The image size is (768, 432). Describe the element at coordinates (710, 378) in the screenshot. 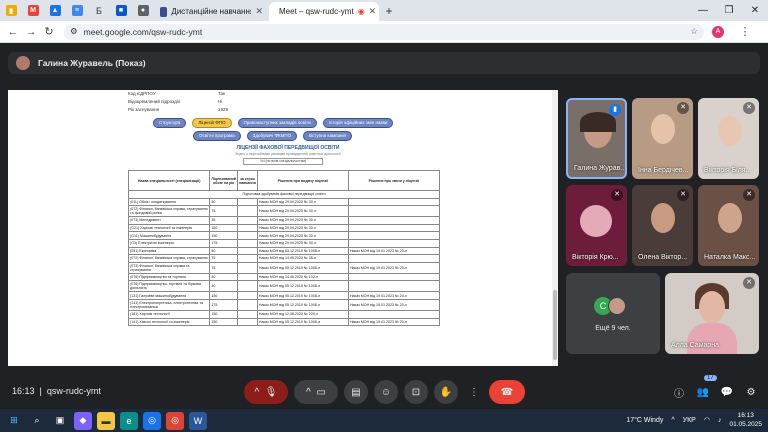

I see `participant-count-badge: 17` at that location.